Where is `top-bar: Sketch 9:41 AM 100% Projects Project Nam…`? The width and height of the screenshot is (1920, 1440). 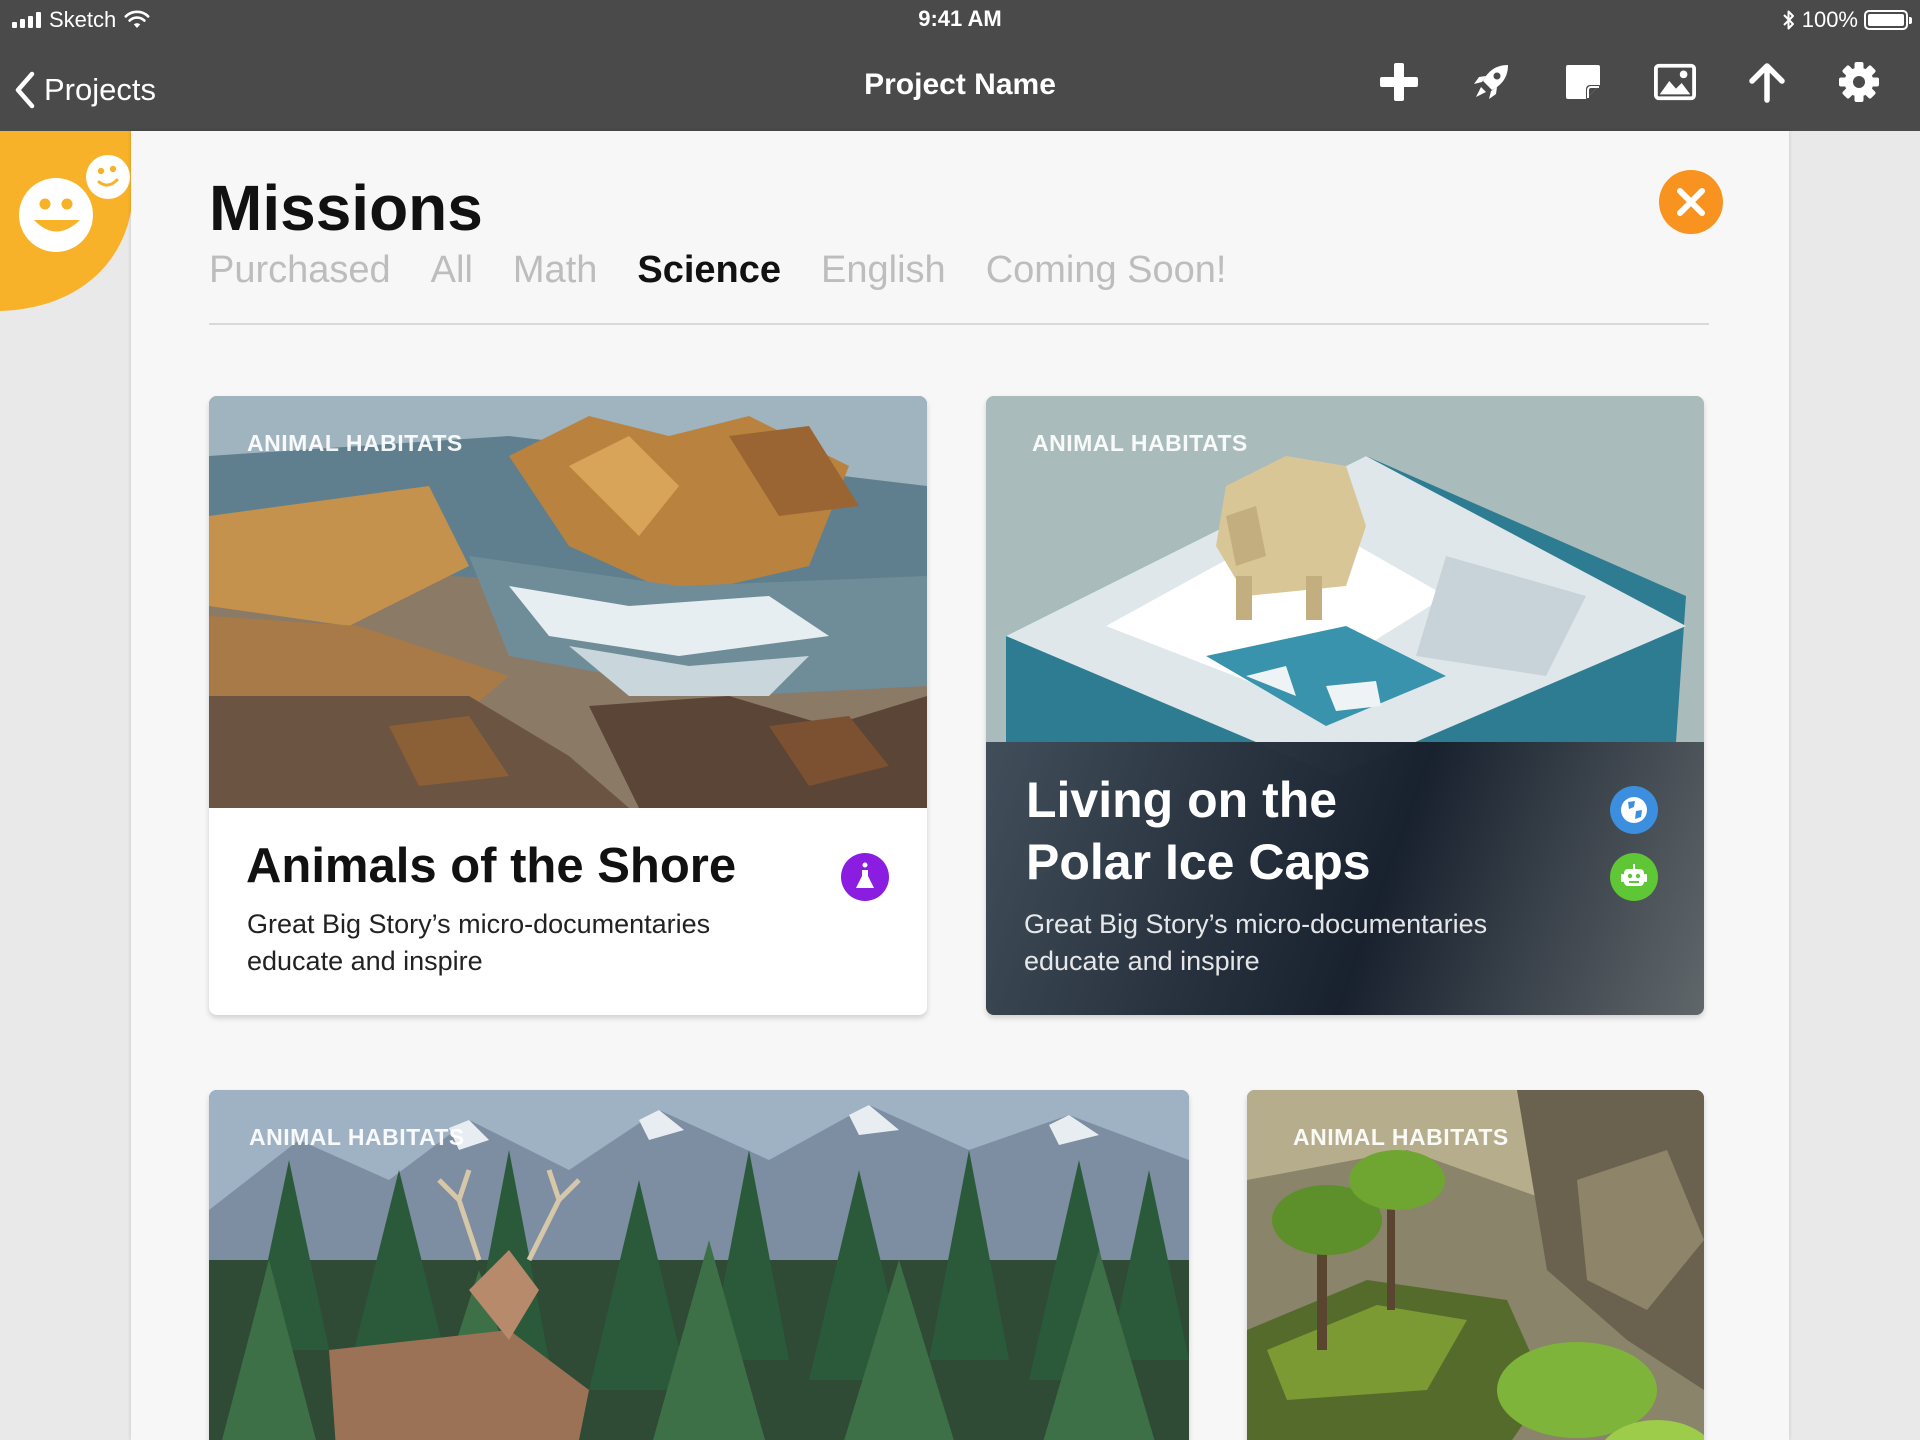
top-bar: Sketch 9:41 AM 100% Projects Project Nam… is located at coordinates (960, 65).